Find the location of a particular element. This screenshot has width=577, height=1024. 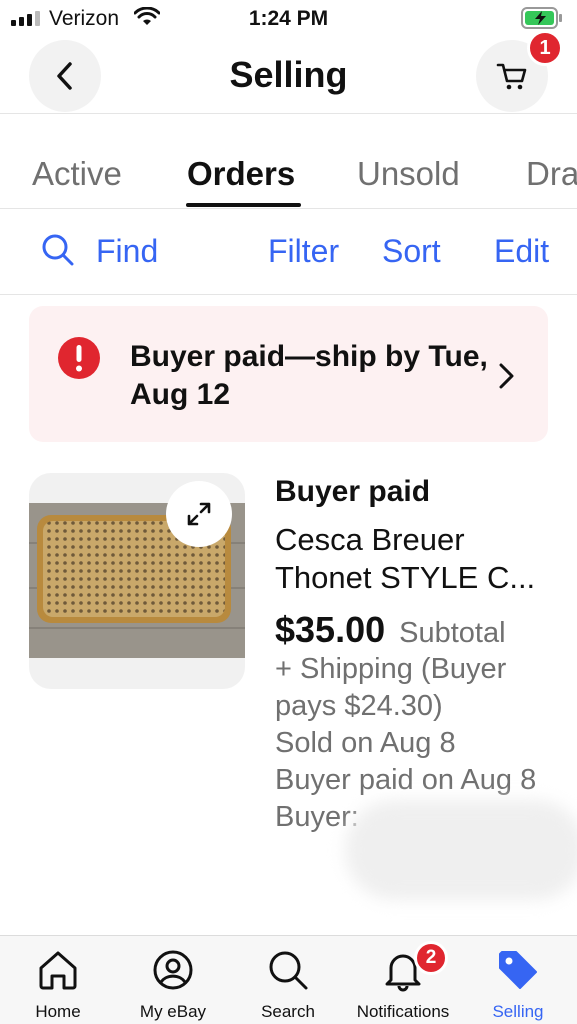

toolbar: Find Filter Sort Edit is located at coordinates (288, 252).